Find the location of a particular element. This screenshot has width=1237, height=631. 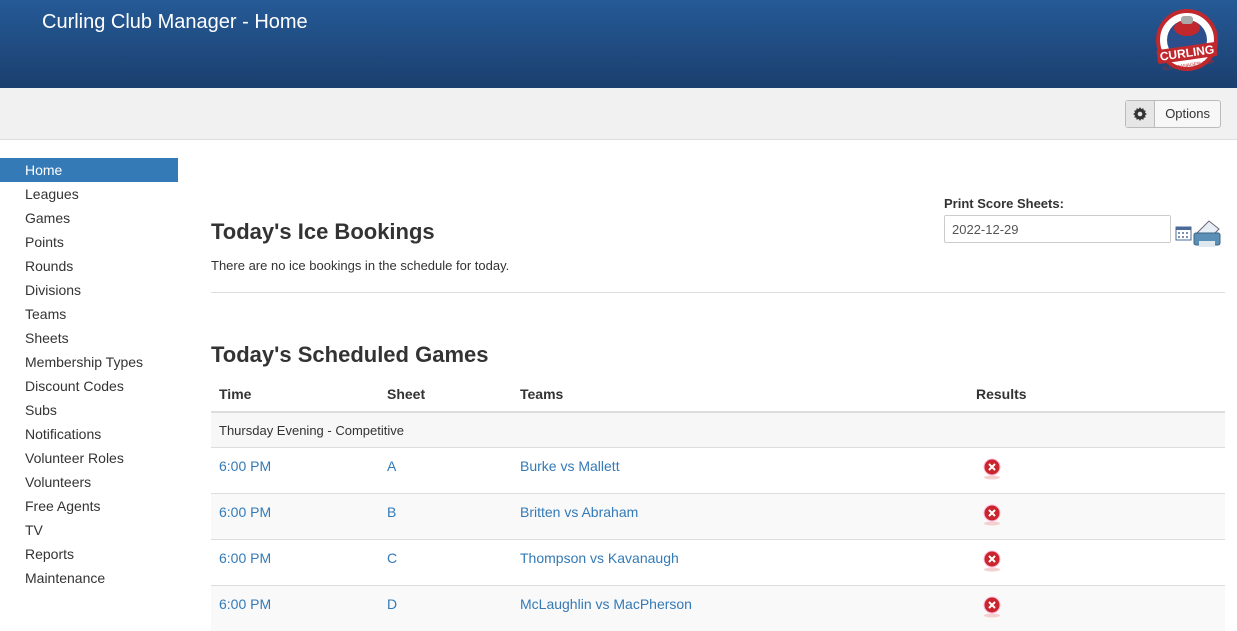

scheduled-games-heading: Today's Scheduled Games is located at coordinates (350, 354).